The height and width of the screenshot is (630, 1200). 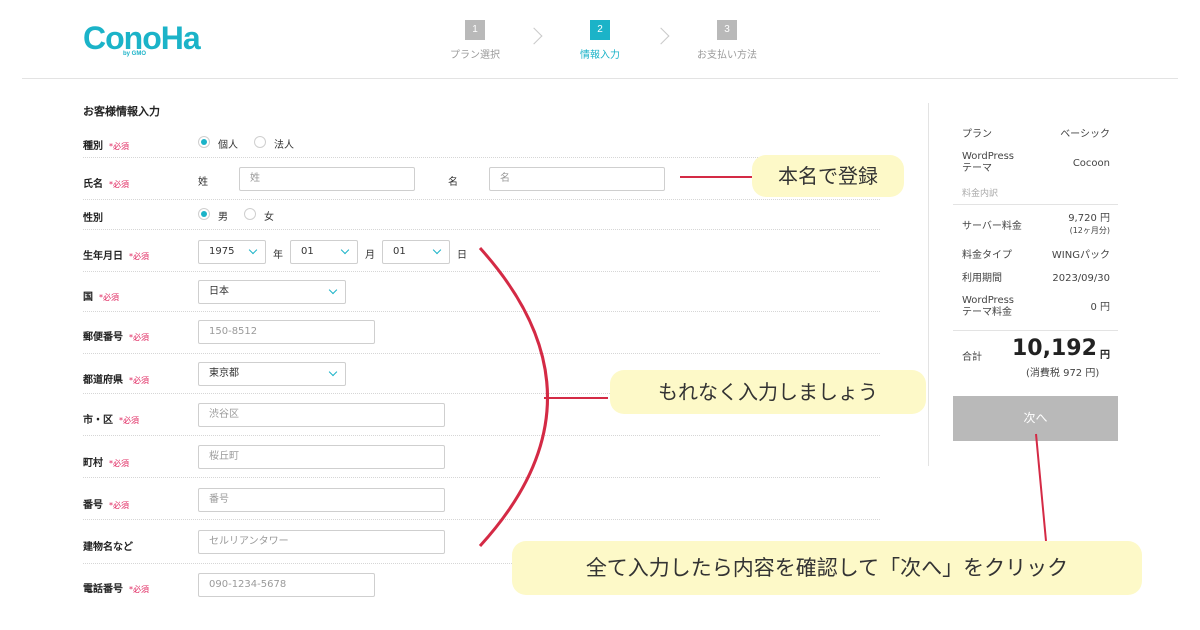 What do you see at coordinates (513, 397) in the screenshot?
I see `fill-bracket` at bounding box center [513, 397].